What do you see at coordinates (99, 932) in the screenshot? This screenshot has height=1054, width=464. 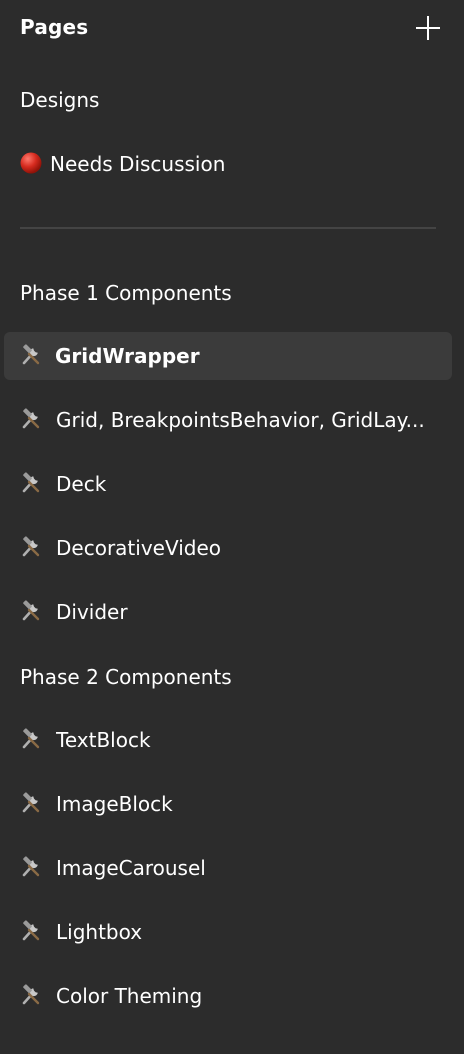 I see `page-item-label: Lightbox` at bounding box center [99, 932].